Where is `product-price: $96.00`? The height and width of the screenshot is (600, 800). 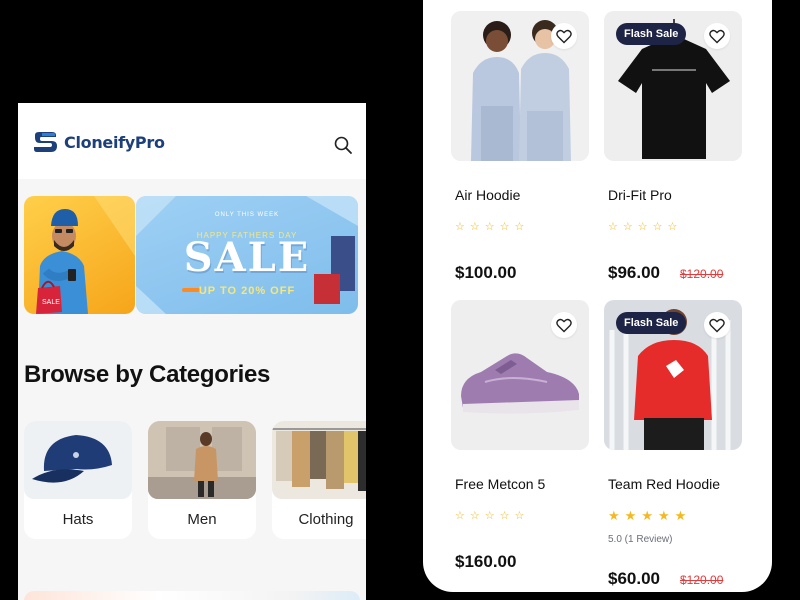 product-price: $96.00 is located at coordinates (634, 272).